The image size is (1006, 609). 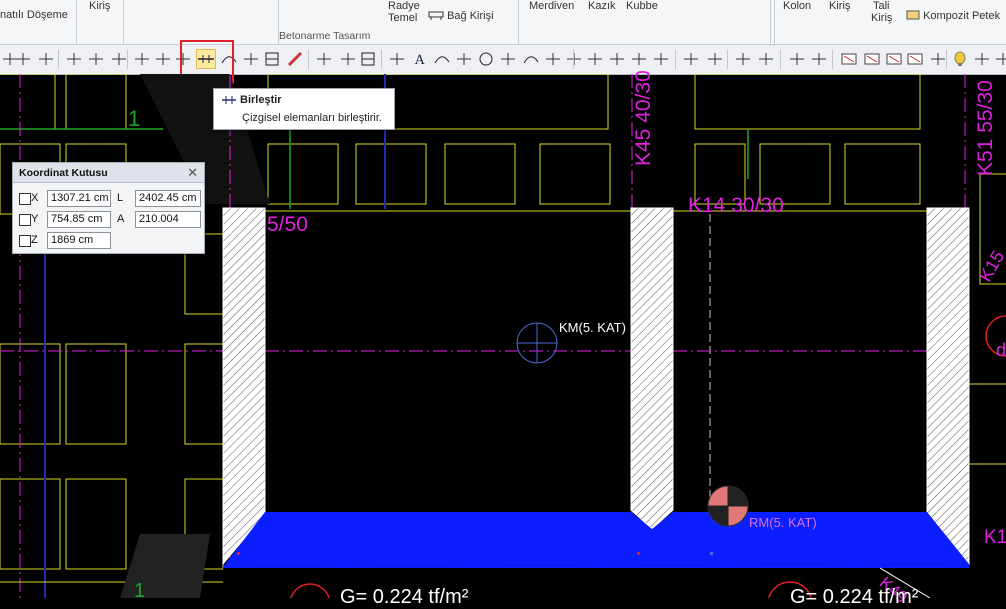 What do you see at coordinates (229, 100) in the screenshot?
I see `join-icon` at bounding box center [229, 100].